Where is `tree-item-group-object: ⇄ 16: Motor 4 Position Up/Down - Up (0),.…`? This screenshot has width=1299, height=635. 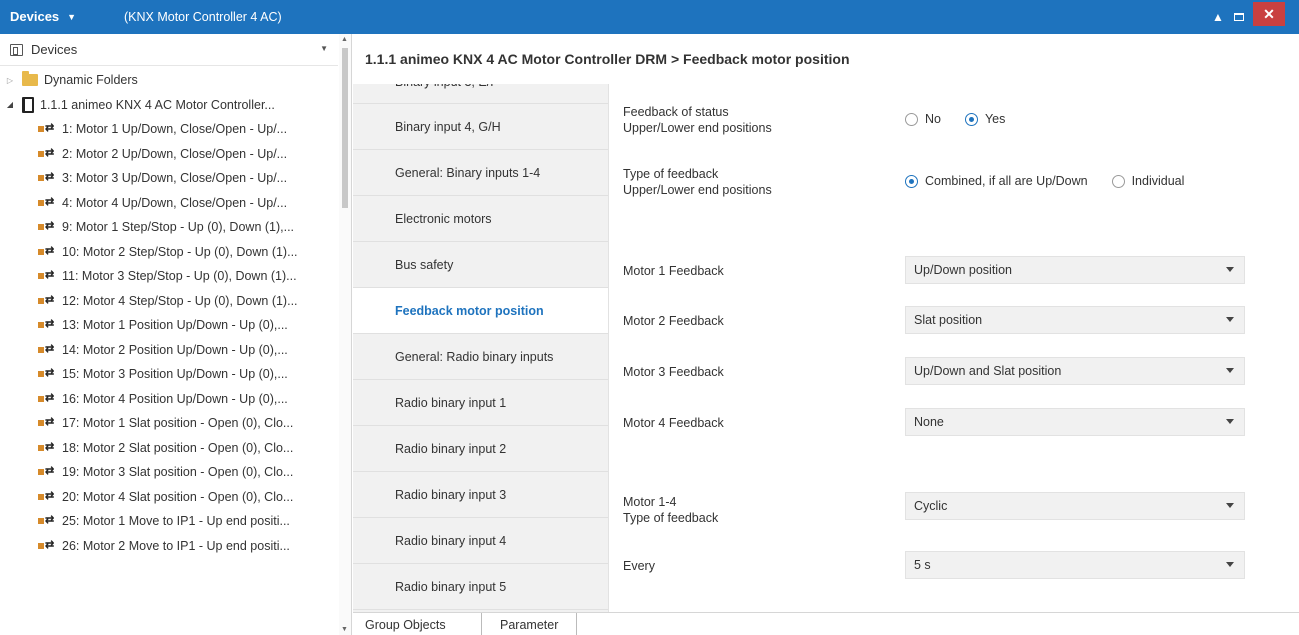 tree-item-group-object: ⇄ 16: Motor 4 Position Up/Down - Up (0),.… is located at coordinates (169, 399).